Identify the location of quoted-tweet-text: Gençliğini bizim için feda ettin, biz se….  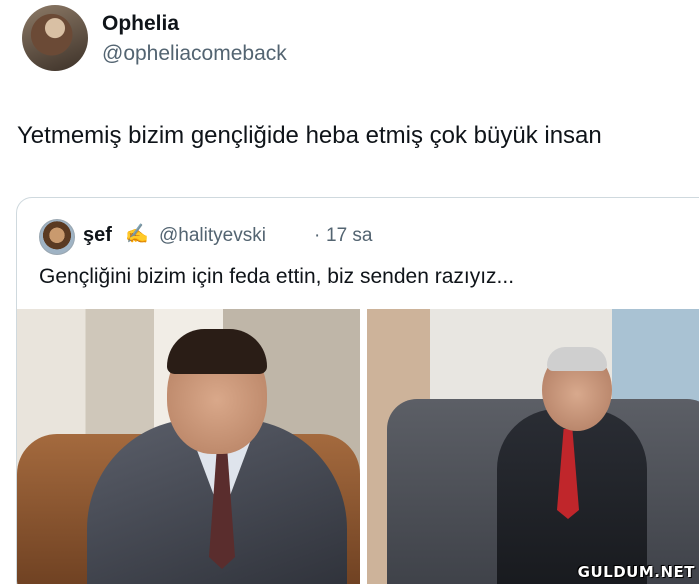
(277, 276).